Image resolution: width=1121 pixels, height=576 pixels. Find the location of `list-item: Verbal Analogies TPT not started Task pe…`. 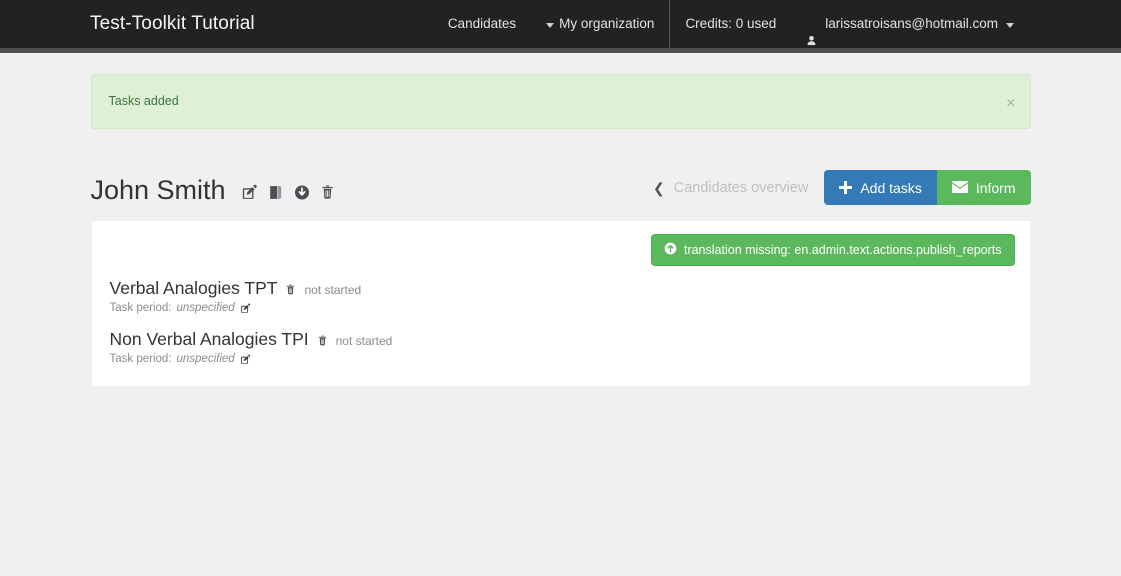

list-item: Verbal Analogies TPT not started Task pe… is located at coordinates (561, 295).